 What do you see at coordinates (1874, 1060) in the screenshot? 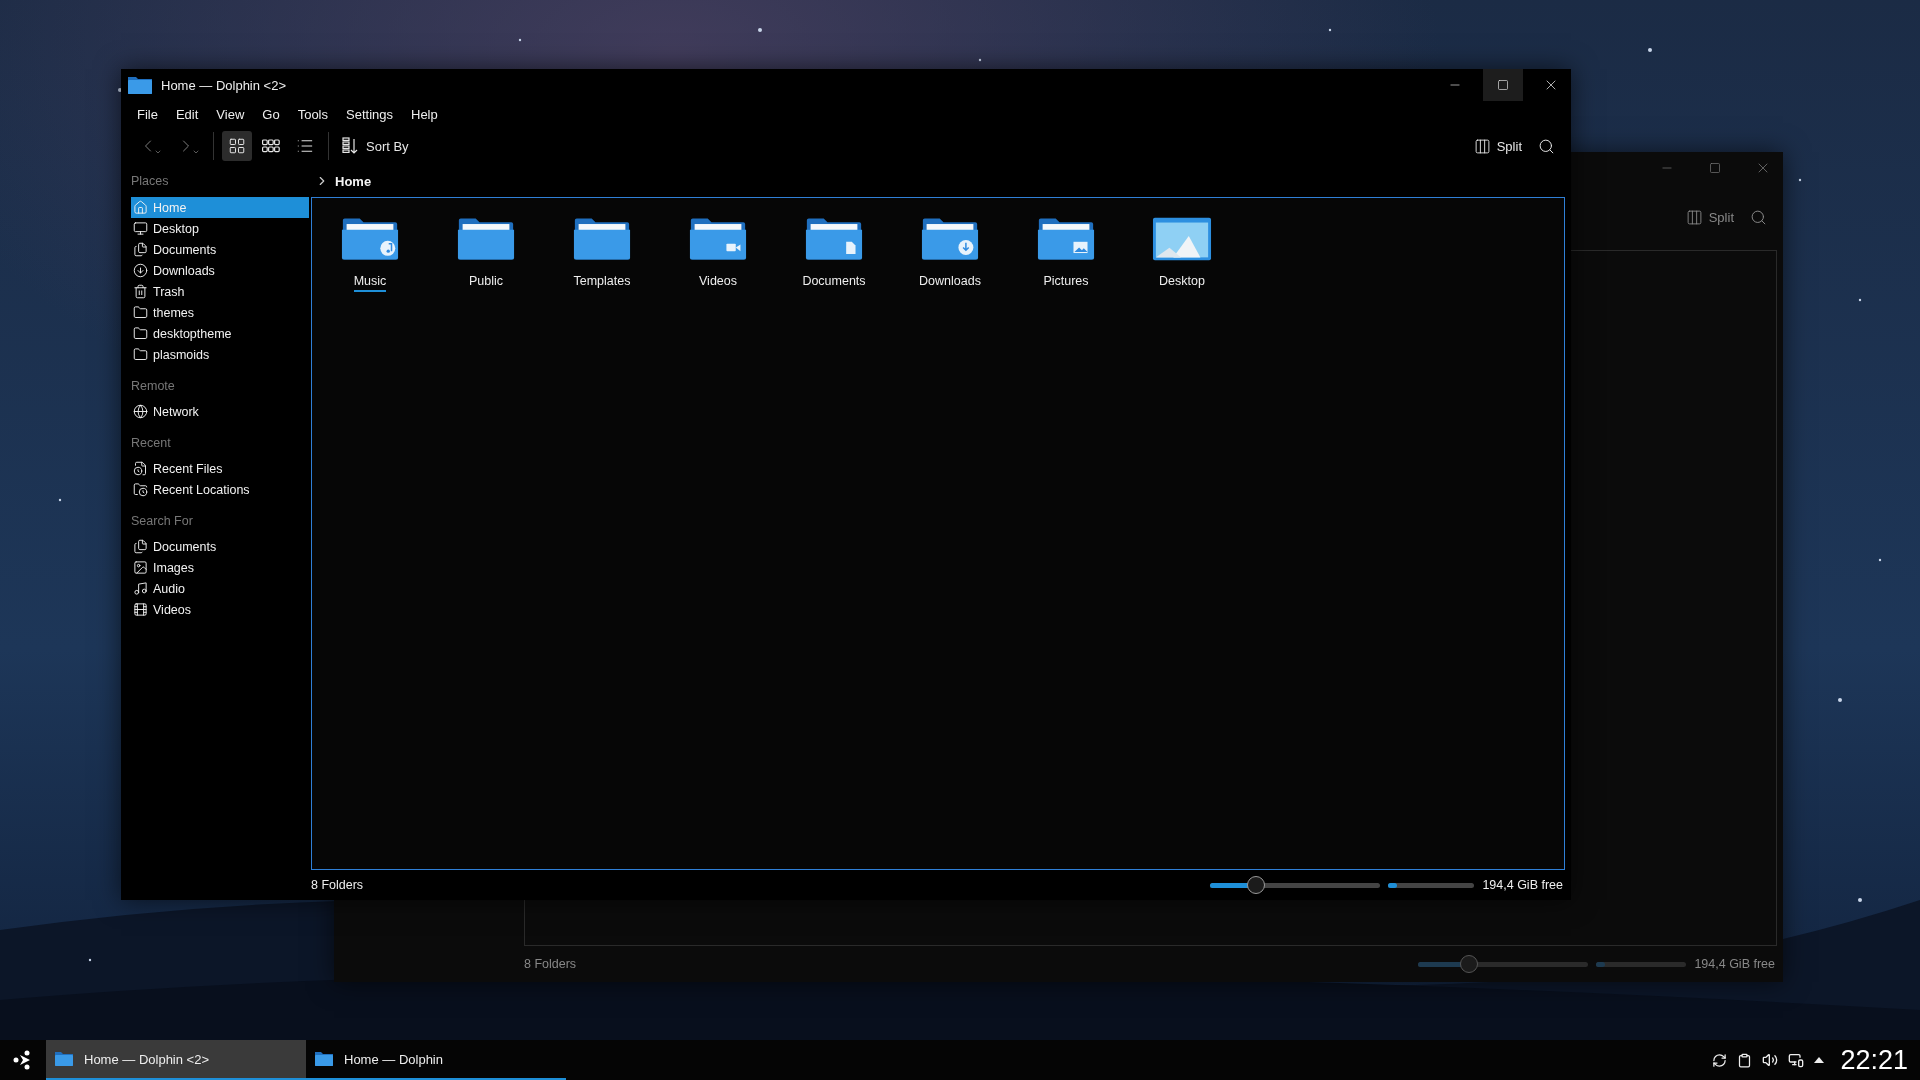
I see `clock: 22:21` at bounding box center [1874, 1060].